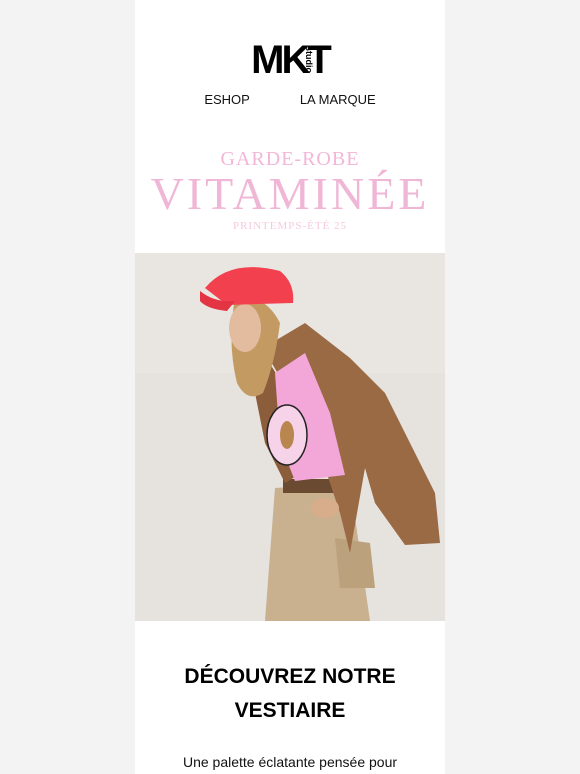  Describe the element at coordinates (290, 193) in the screenshot. I see `hero-headline: VITAMINÉE` at that location.